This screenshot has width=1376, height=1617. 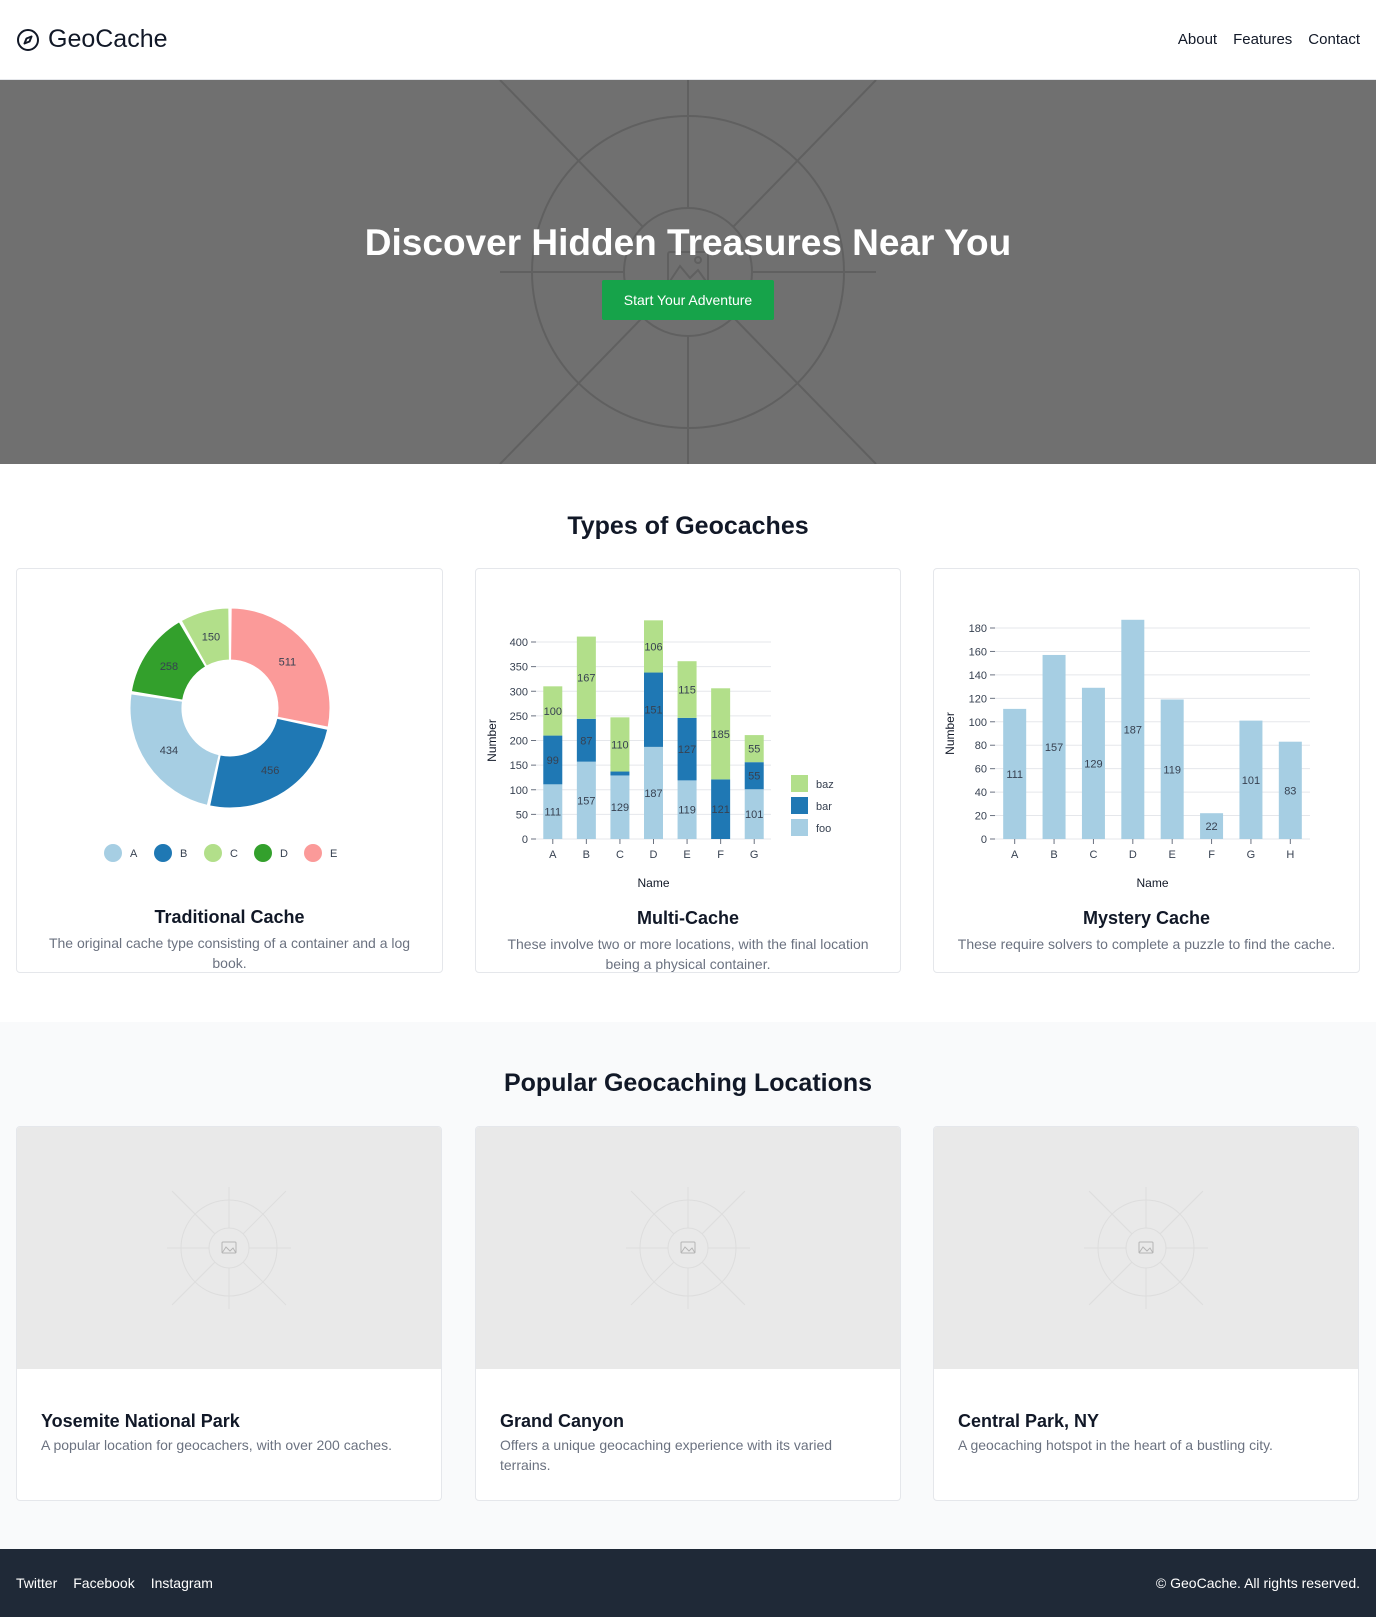 What do you see at coordinates (519, 668) in the screenshot?
I see `y-tick-label: 350` at bounding box center [519, 668].